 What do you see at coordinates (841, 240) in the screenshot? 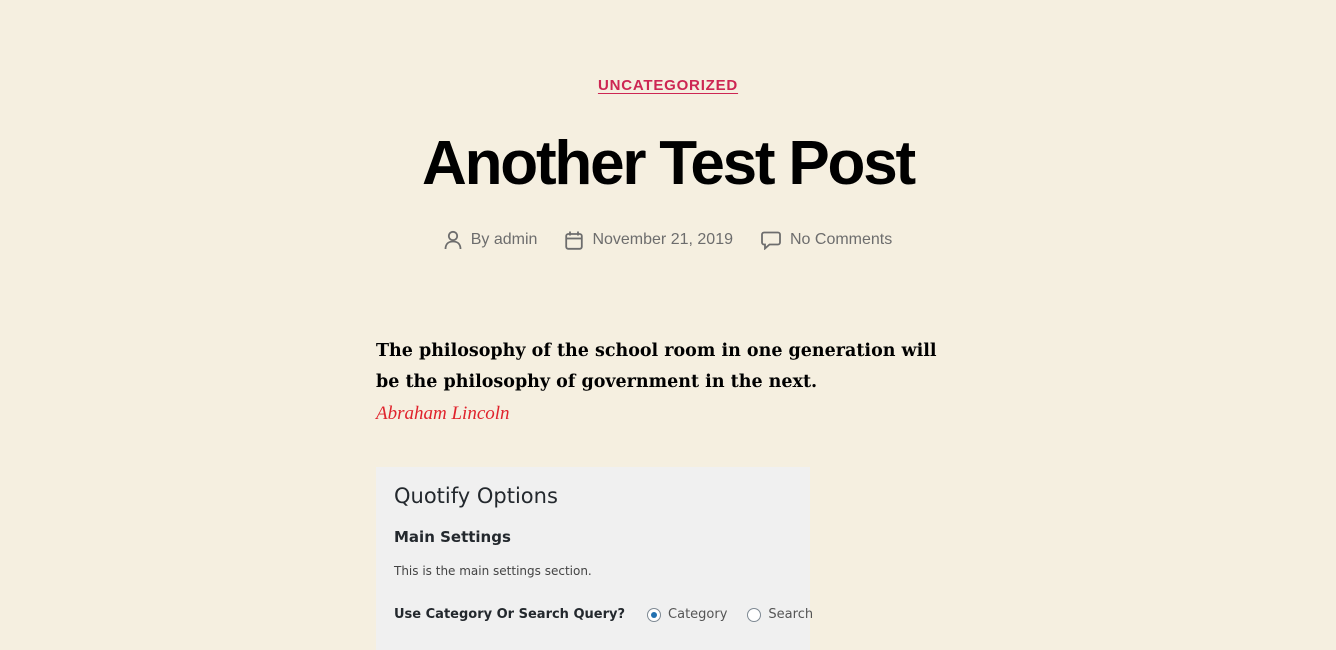
I see `comments-link: No Comments` at bounding box center [841, 240].